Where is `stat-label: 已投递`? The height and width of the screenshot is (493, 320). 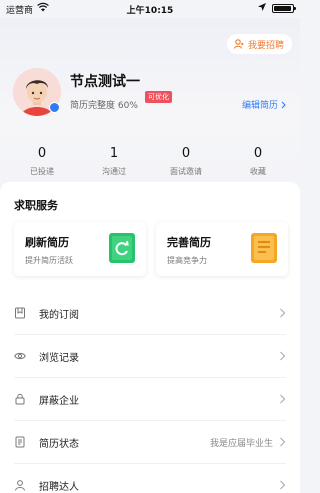 stat-label: 已投递 is located at coordinates (42, 171).